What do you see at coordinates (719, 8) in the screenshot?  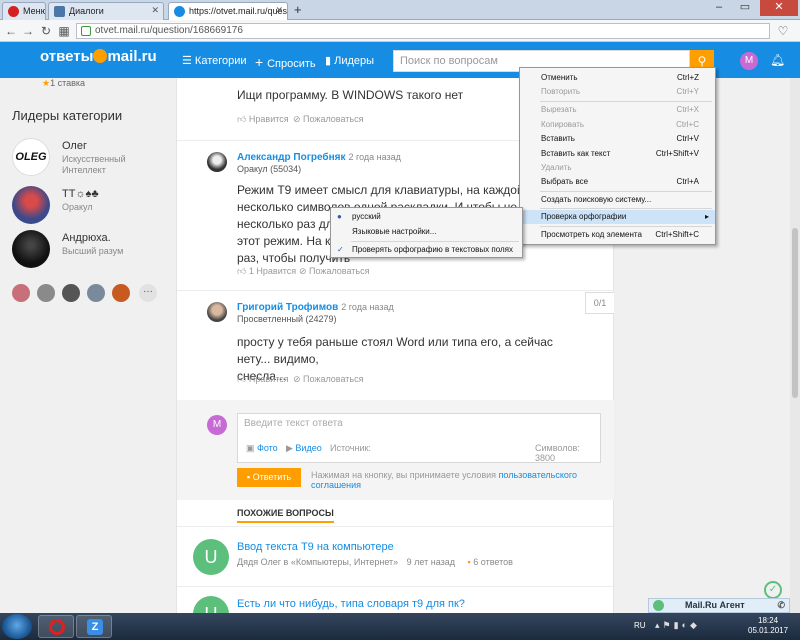 I see `minimize-icon: –` at bounding box center [719, 8].